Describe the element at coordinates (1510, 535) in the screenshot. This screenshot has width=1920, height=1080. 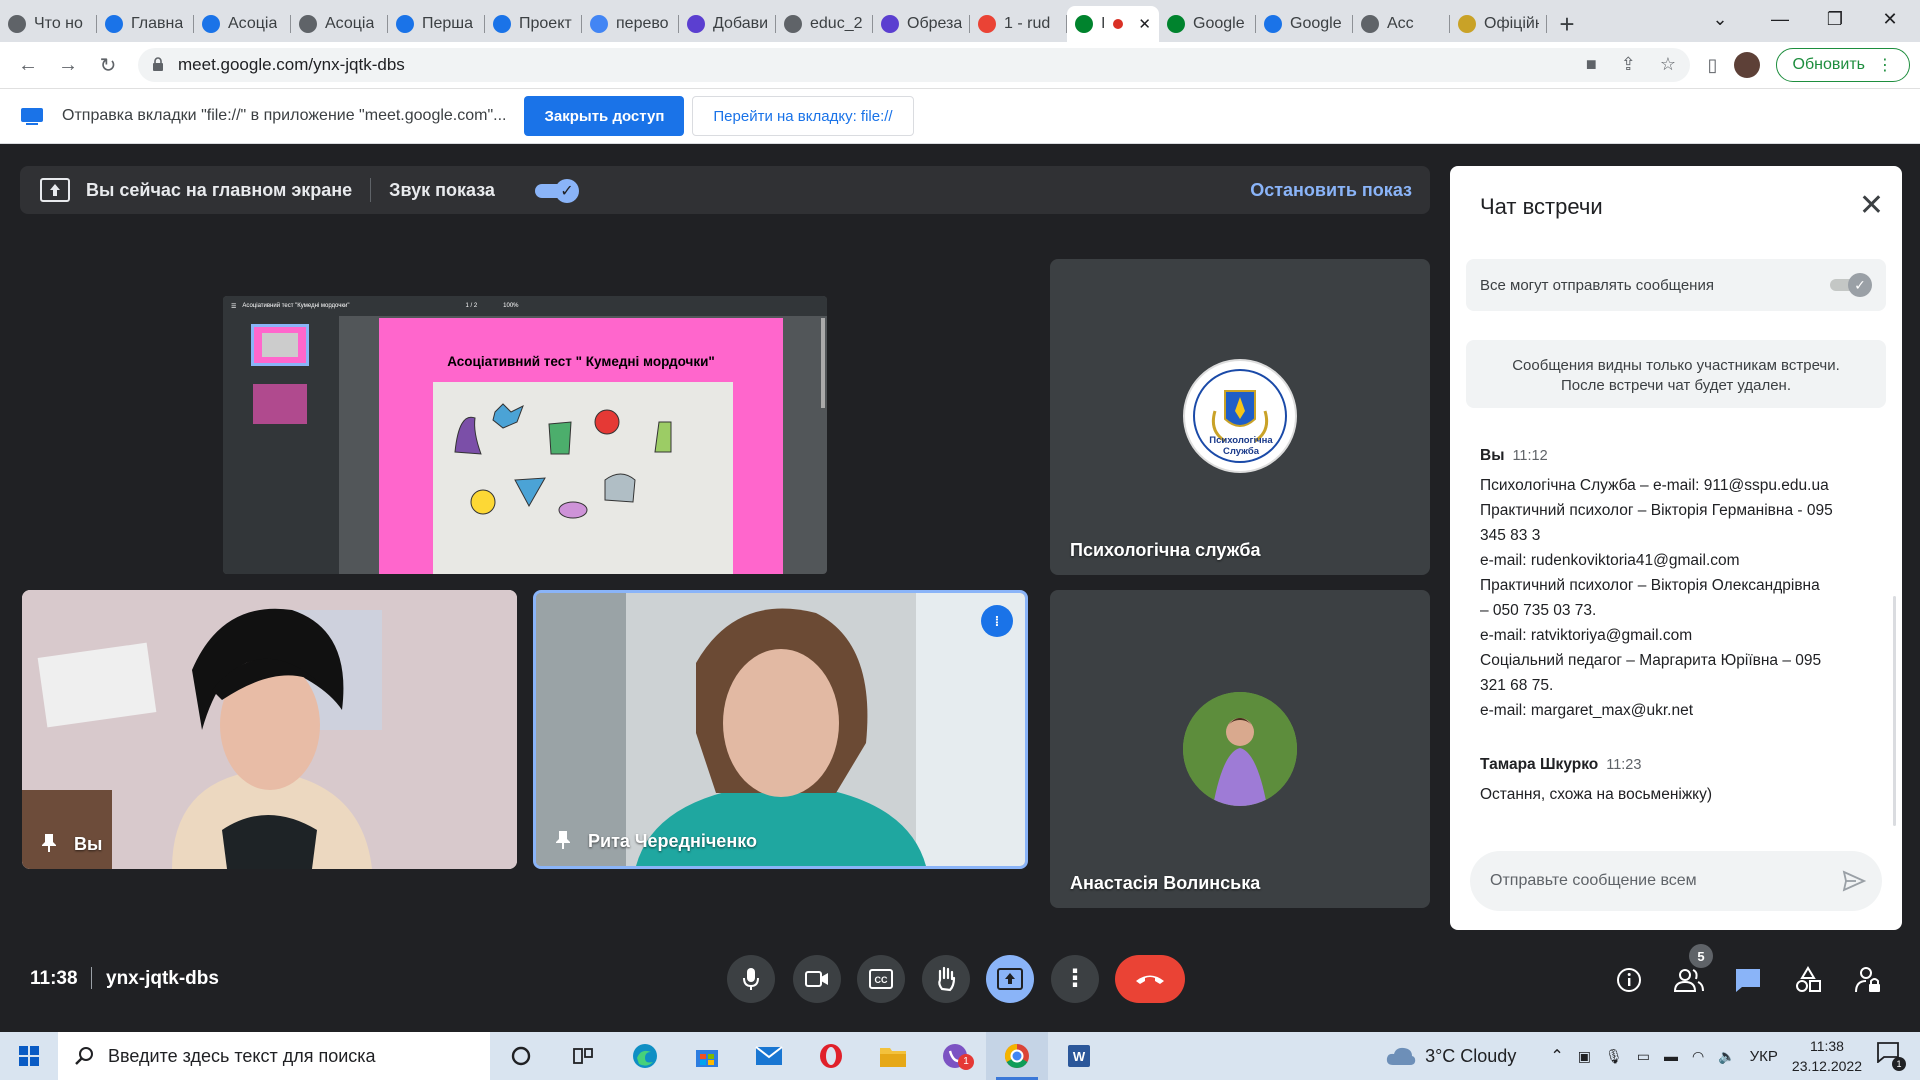
I see `message-line: 345 83 3` at that location.